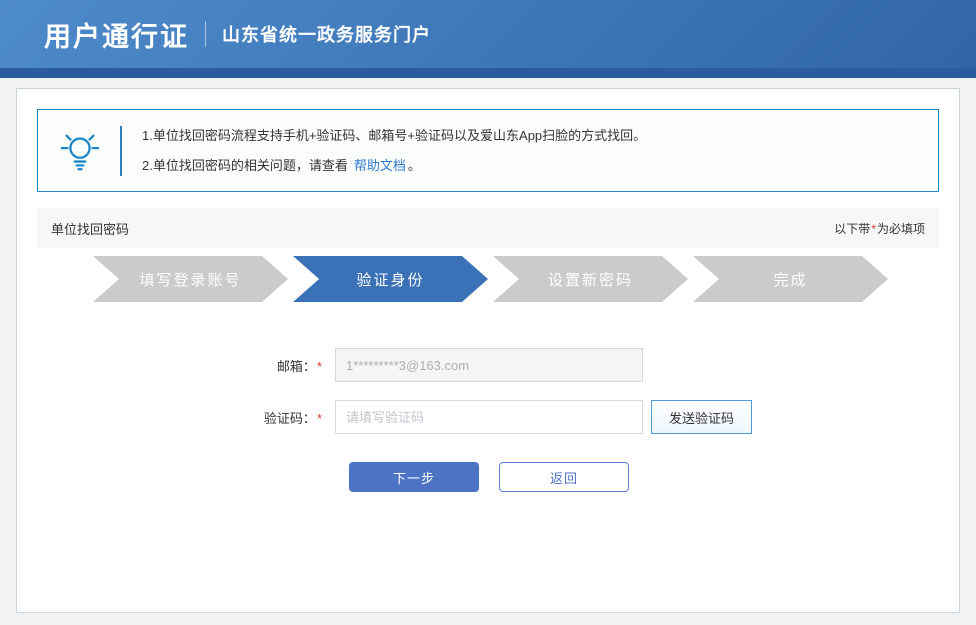  I want to click on email-row: 邮箱：*, so click(488, 365).